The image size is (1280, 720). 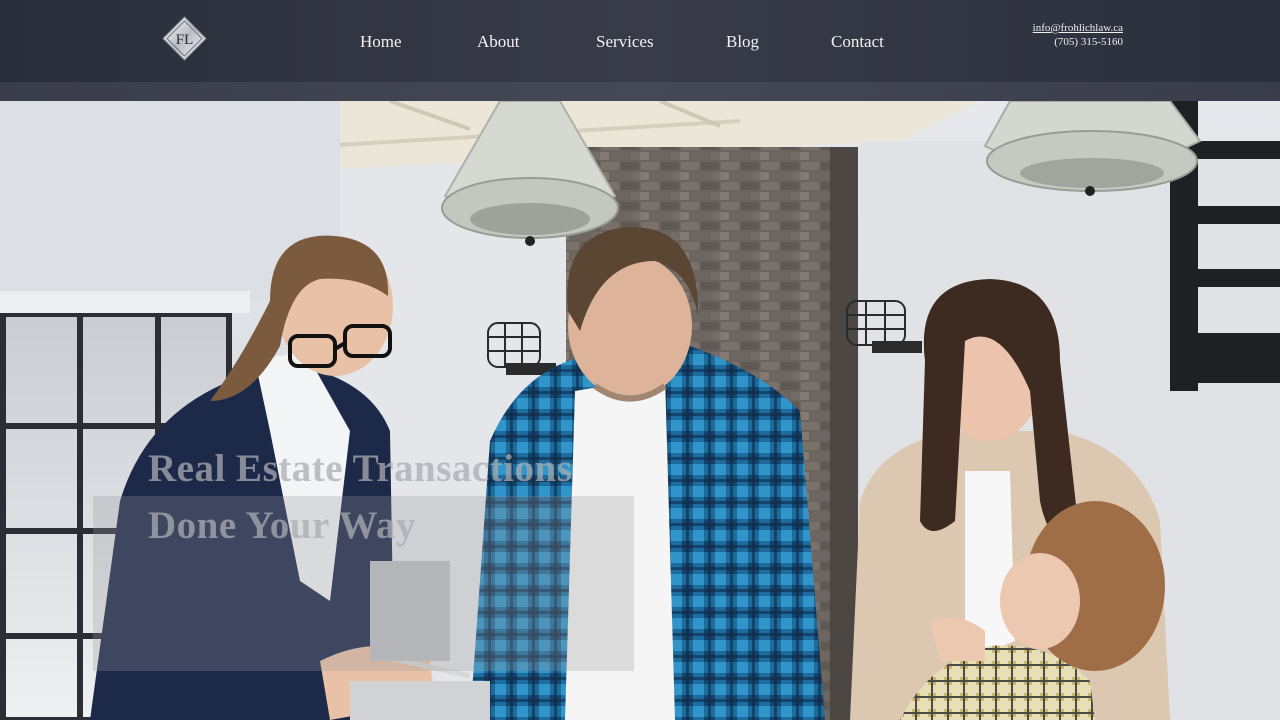 I want to click on nav-contact: Contact, so click(x=857, y=42).